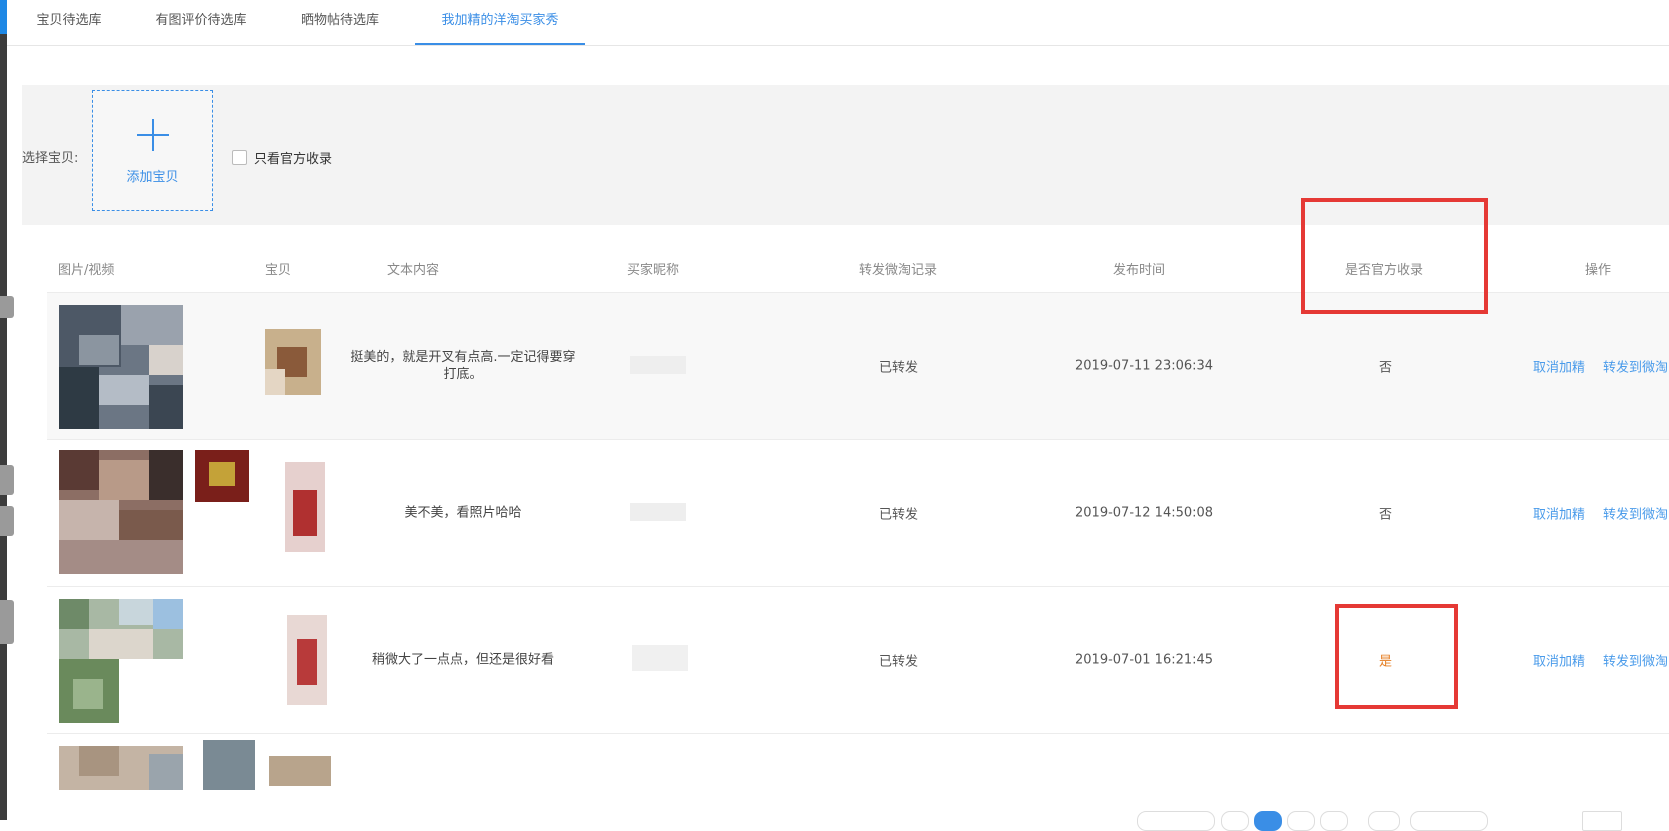  I want to click on header-item: 宝贝, so click(278, 270).